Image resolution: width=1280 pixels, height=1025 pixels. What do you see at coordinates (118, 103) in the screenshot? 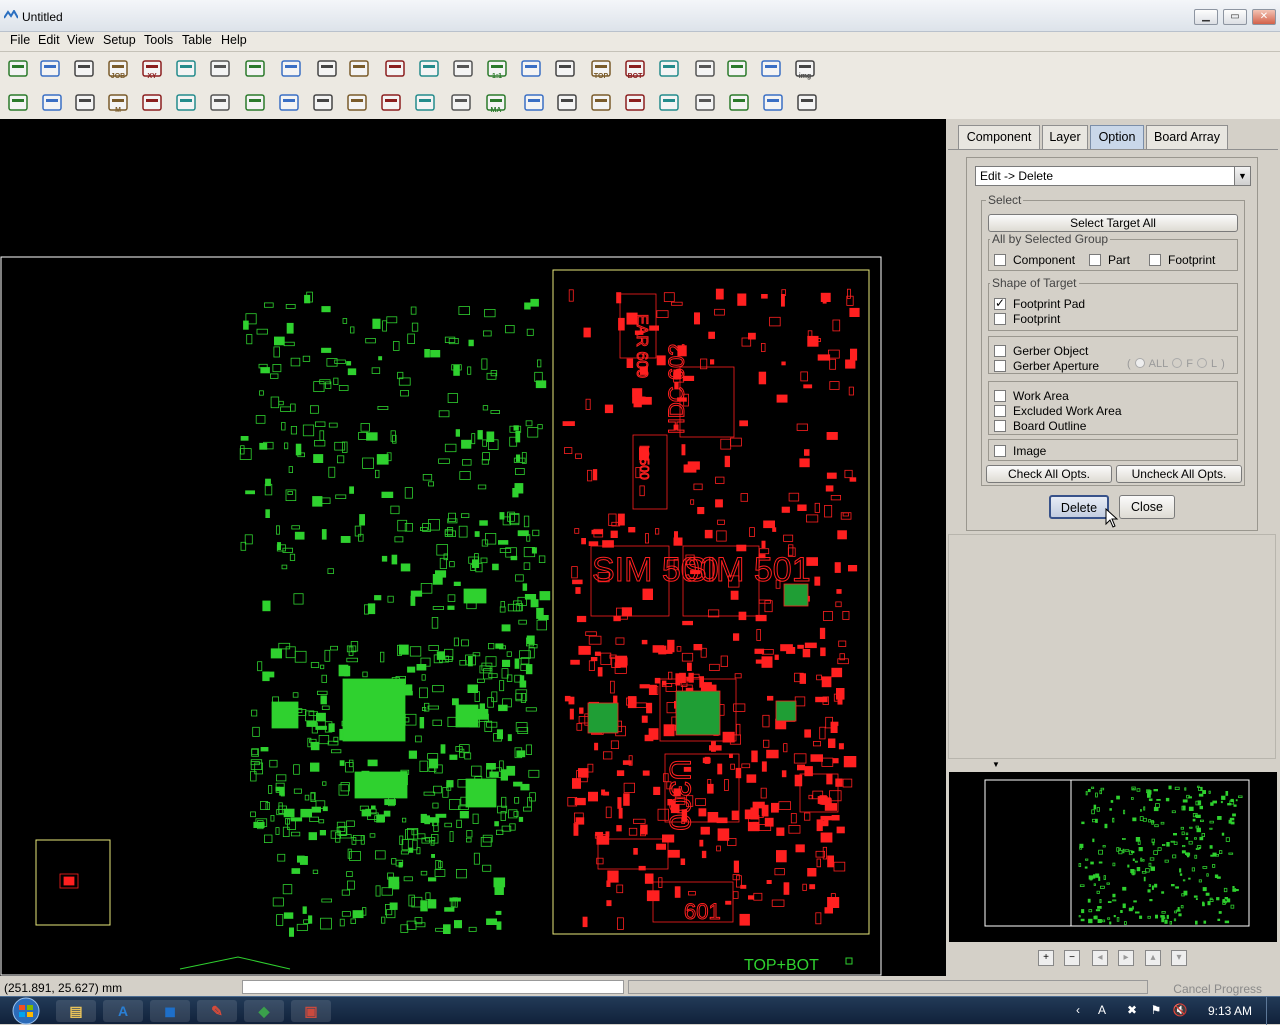
I see `marker-icon: M` at bounding box center [118, 103].